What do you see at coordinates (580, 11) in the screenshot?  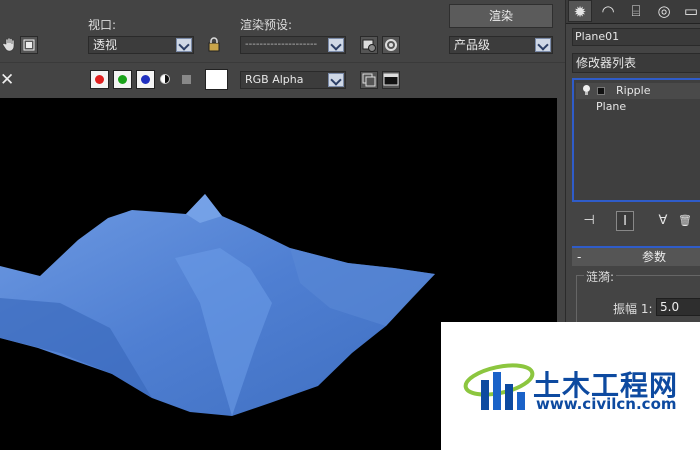 I see `sun-icon: ✹` at bounding box center [580, 11].